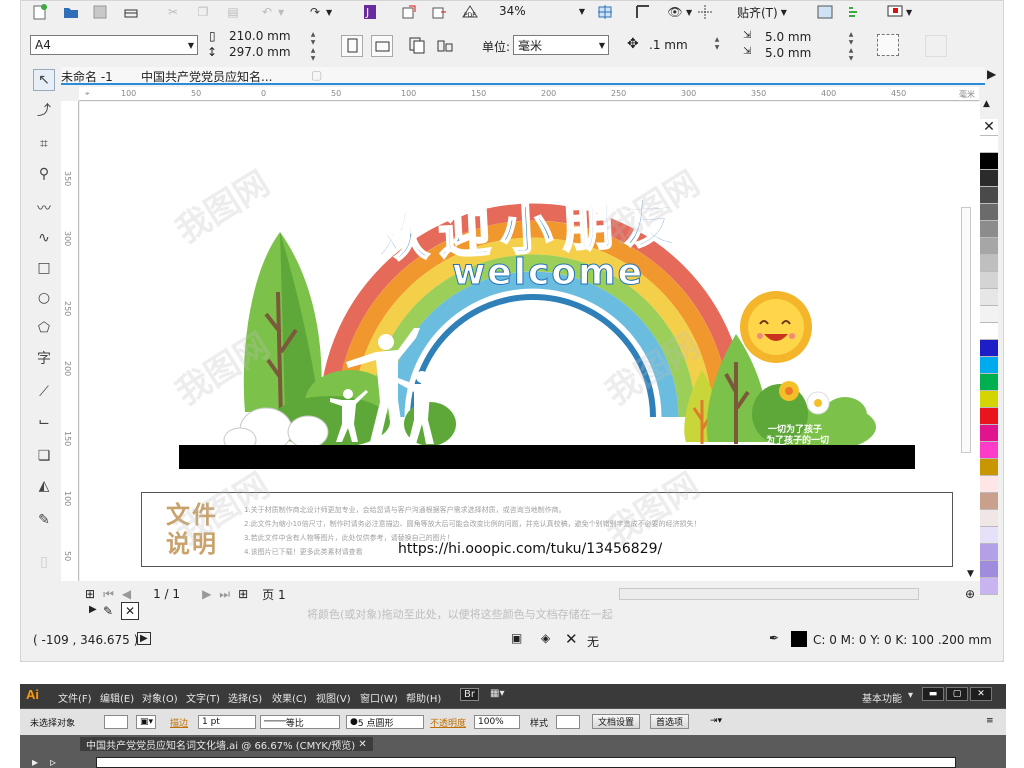  I want to click on undo-icon: ↶ ▼, so click(271, 12).